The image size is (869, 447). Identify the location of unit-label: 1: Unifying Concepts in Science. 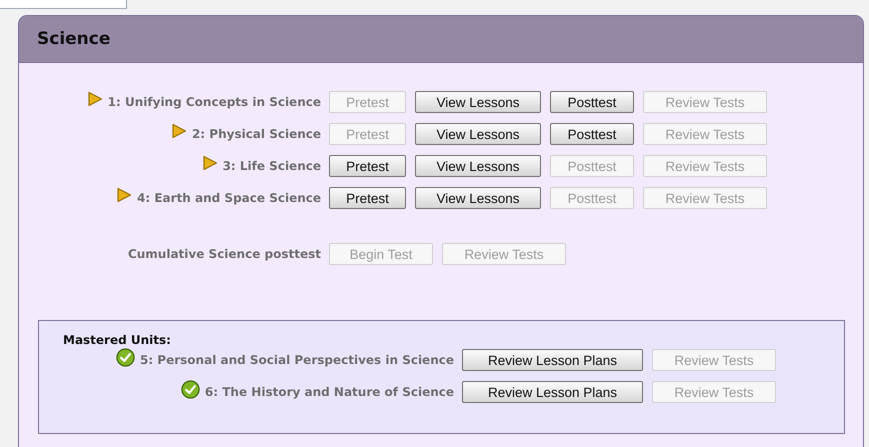
(214, 102).